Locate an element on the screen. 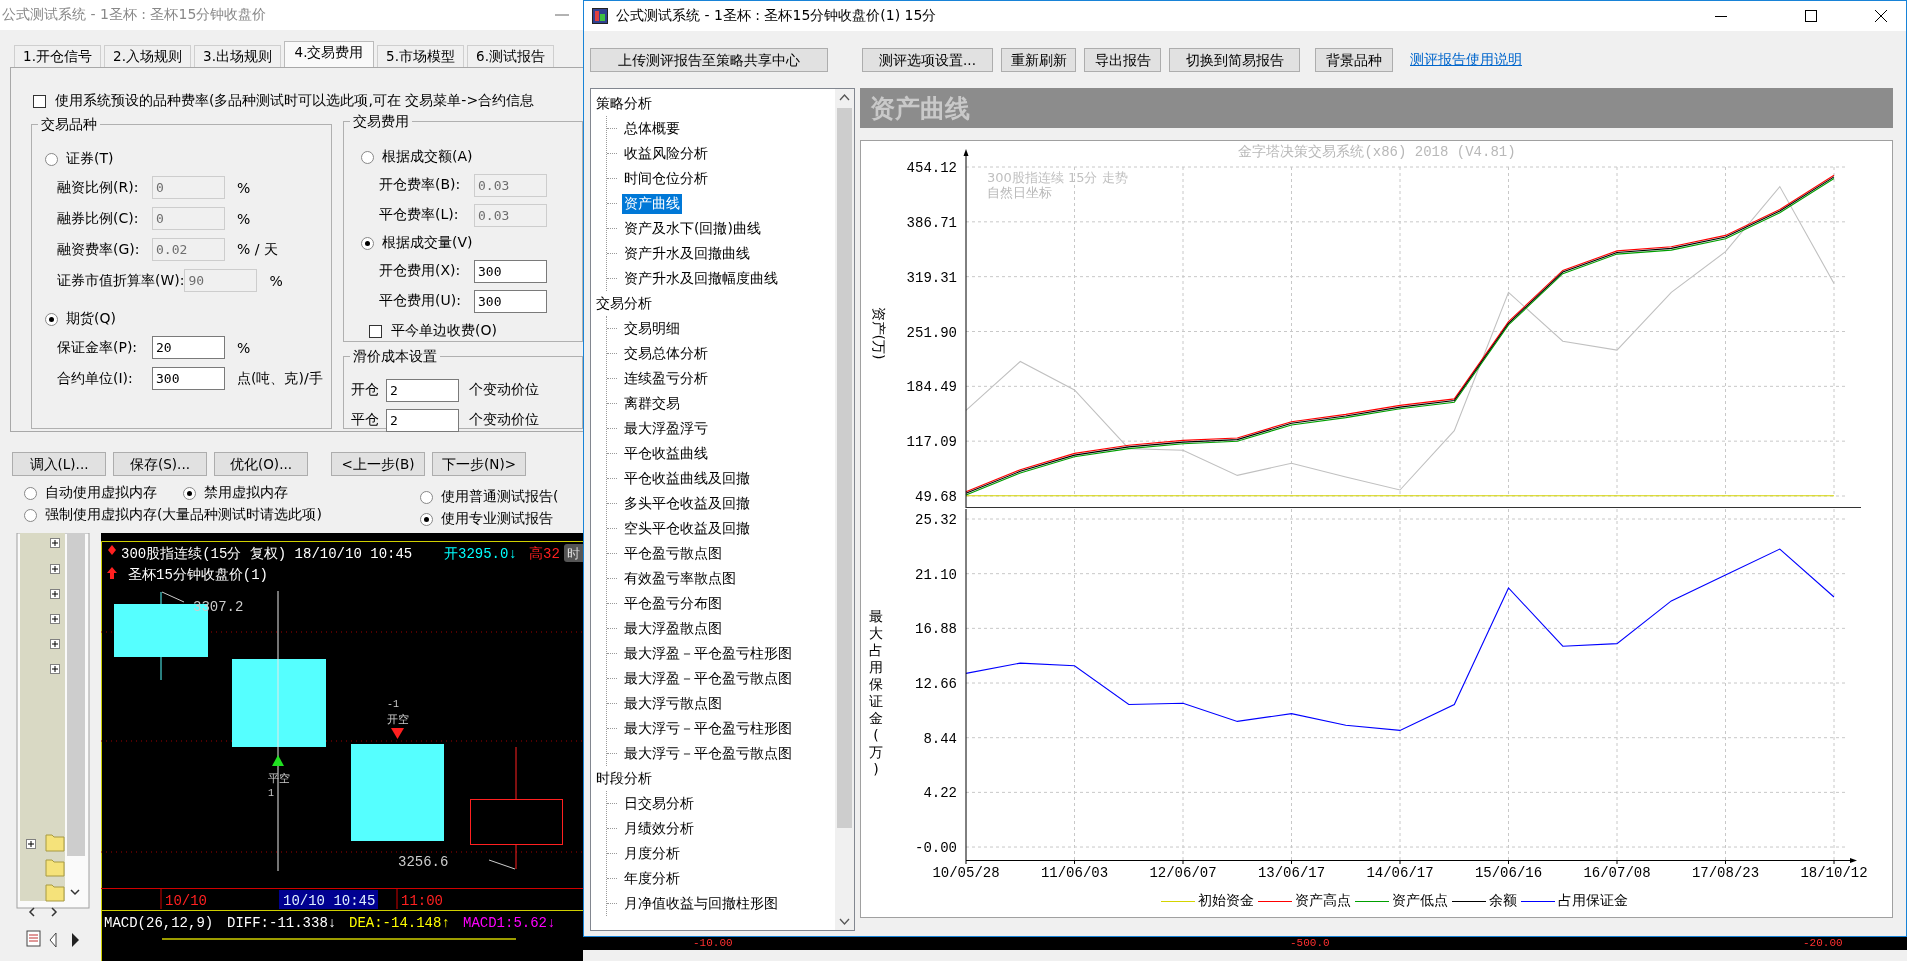 The width and height of the screenshot is (1907, 961). tree-item: 月净值收益与回撤柱形图 is located at coordinates (701, 903).